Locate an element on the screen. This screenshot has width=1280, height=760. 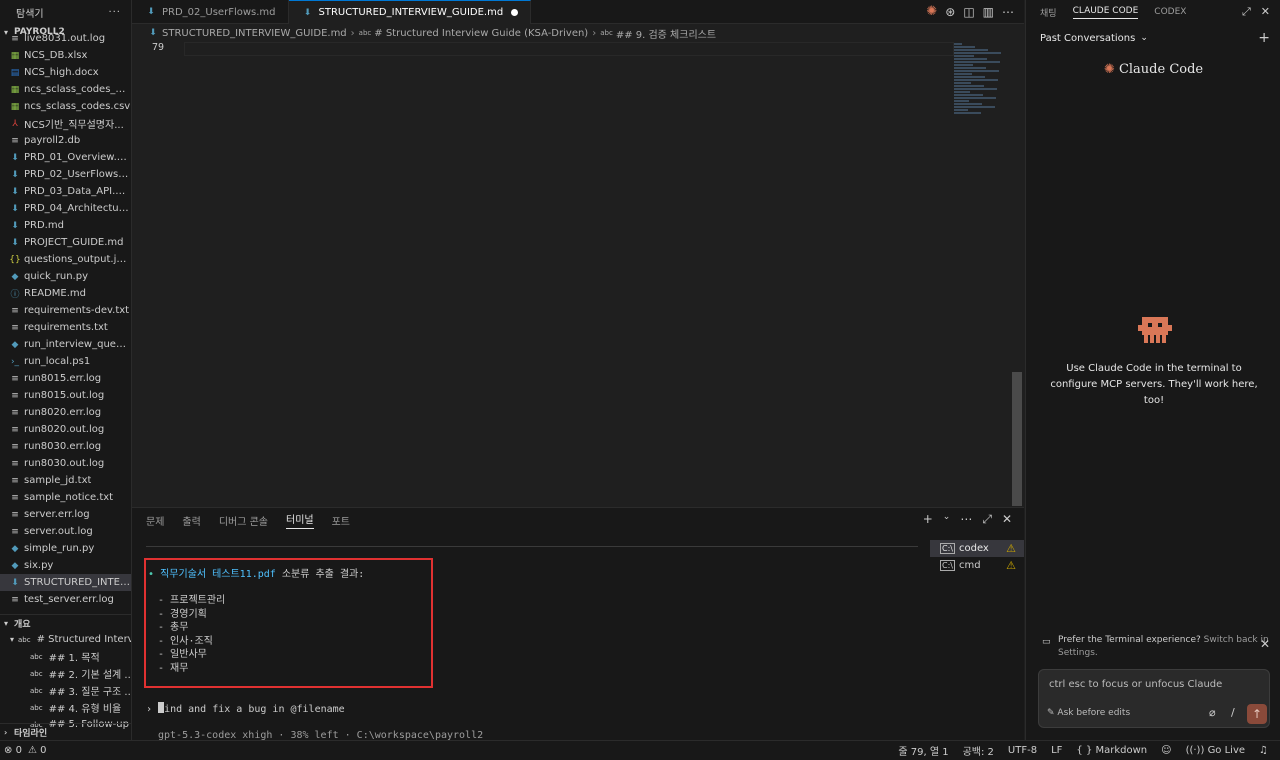
file-name: questions_output.json is located at coordinates (77, 259).